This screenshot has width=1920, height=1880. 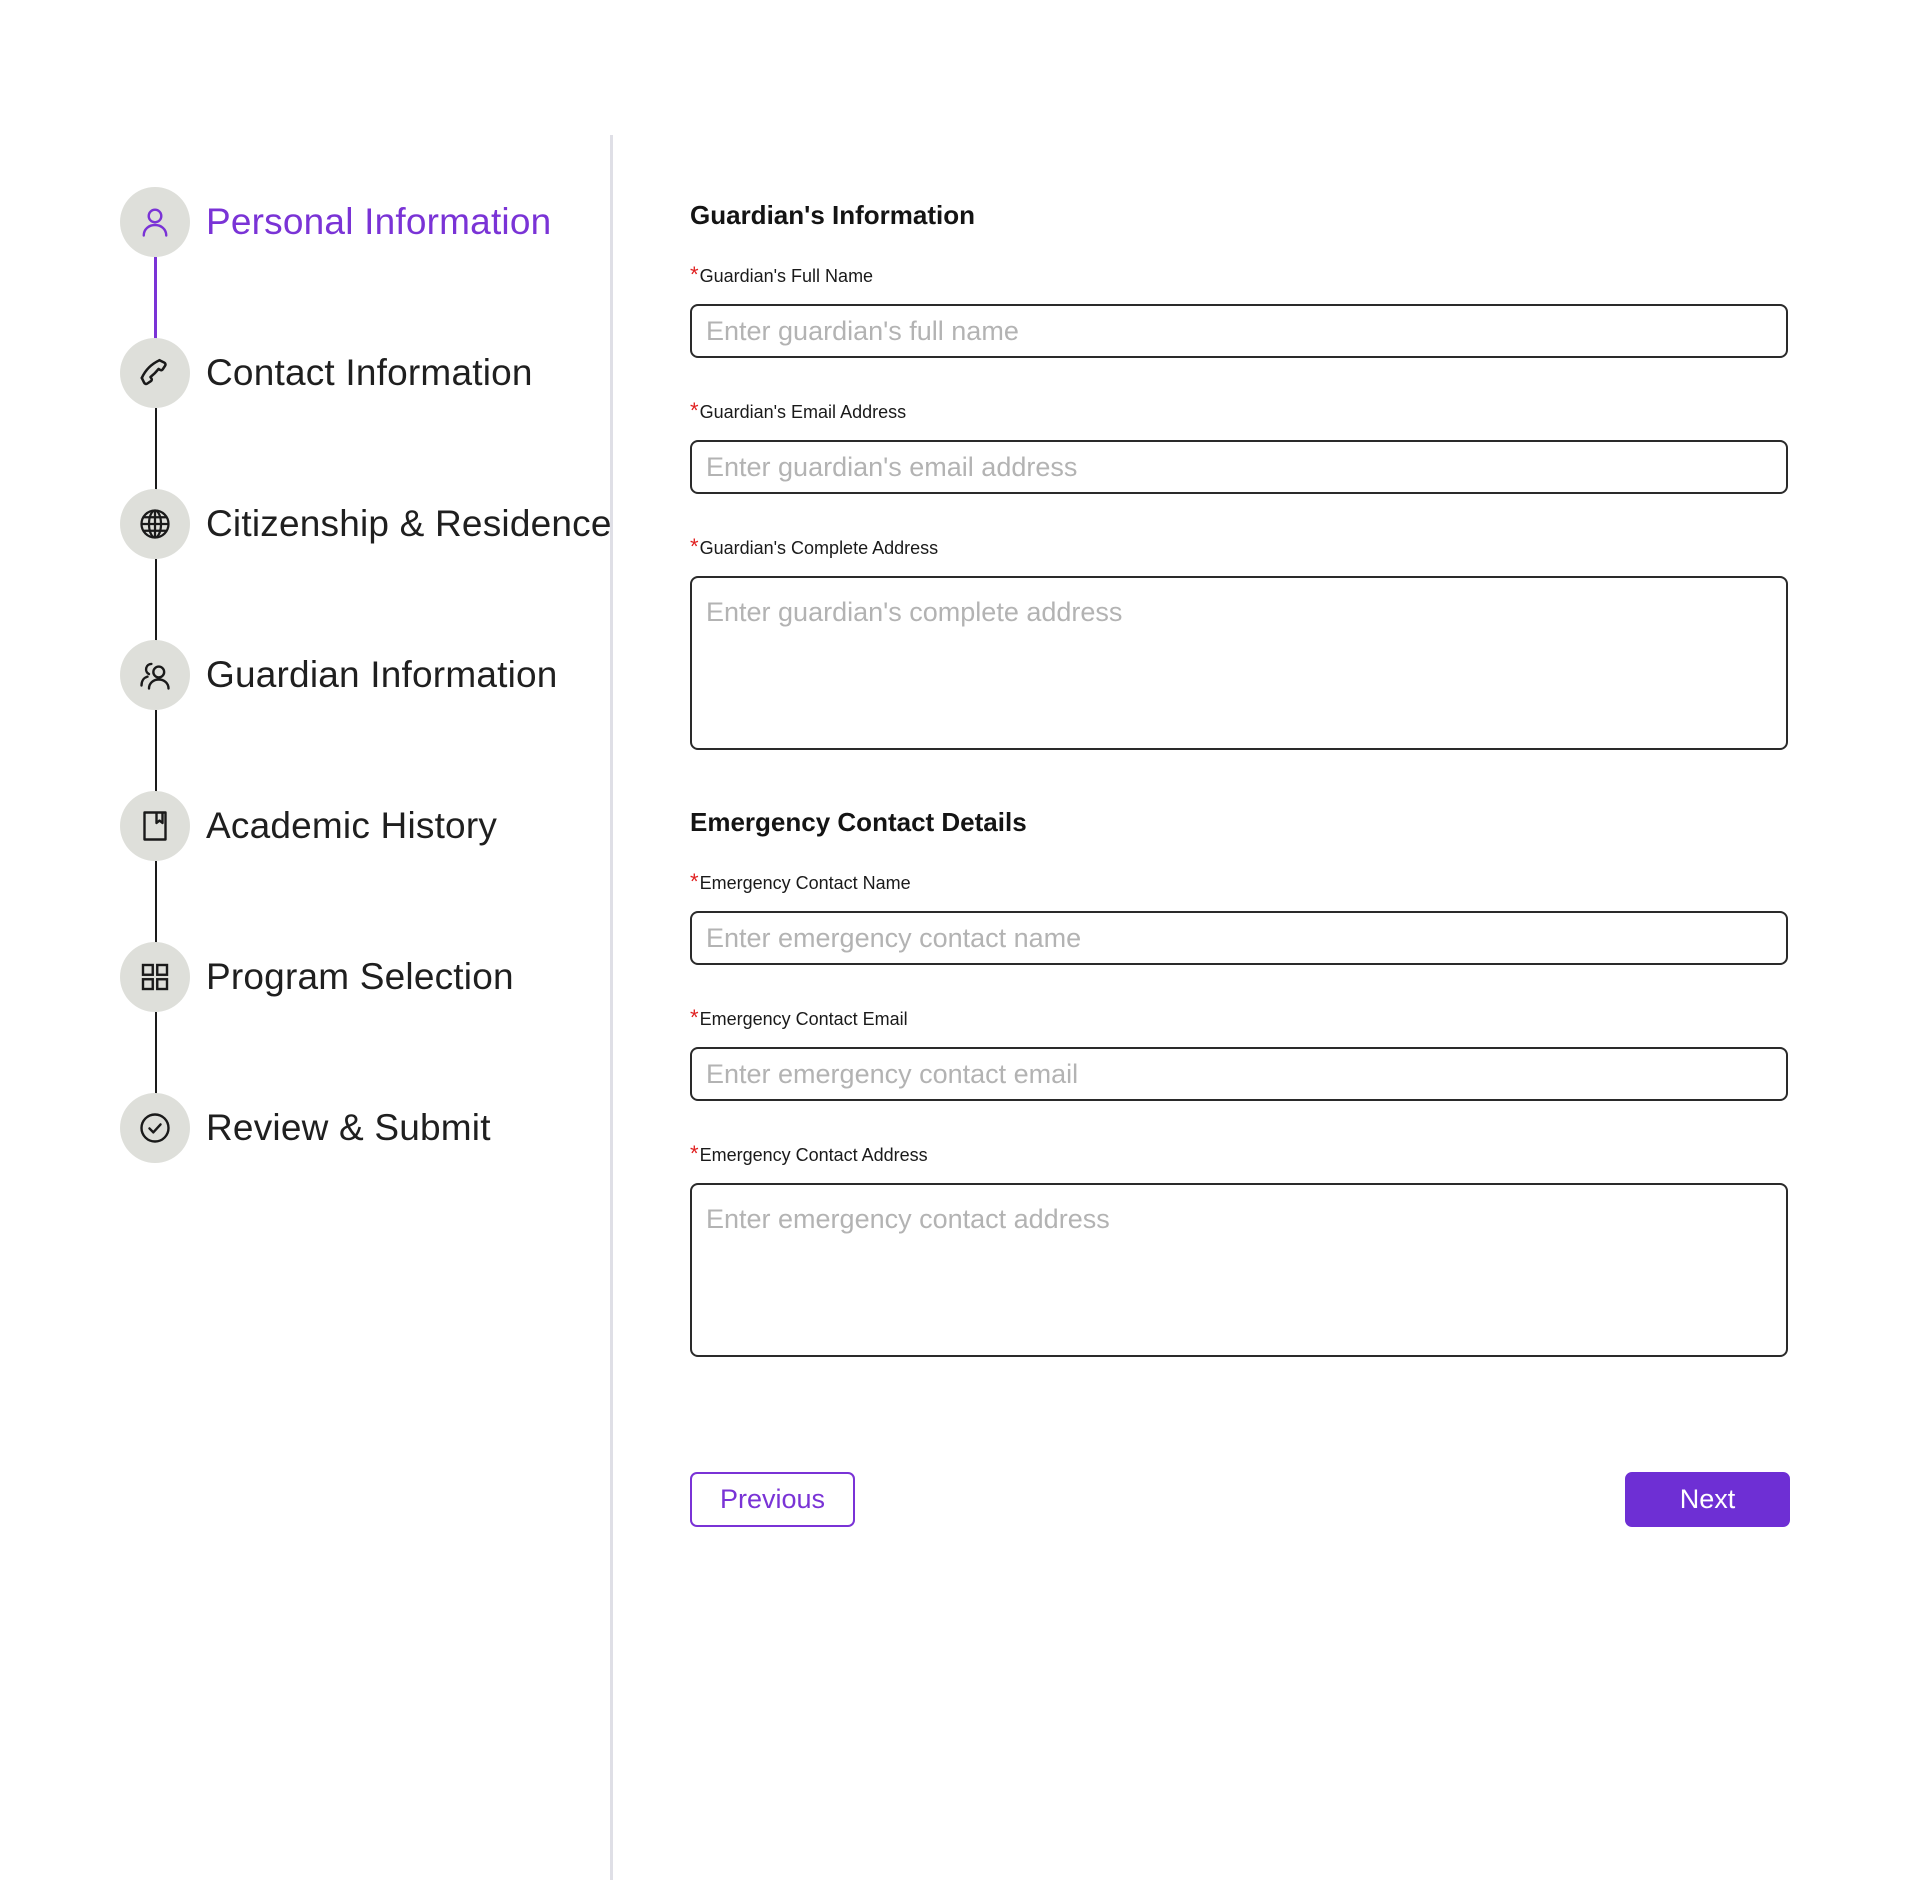 I want to click on emergency-email-input, so click(x=1239, y=1074).